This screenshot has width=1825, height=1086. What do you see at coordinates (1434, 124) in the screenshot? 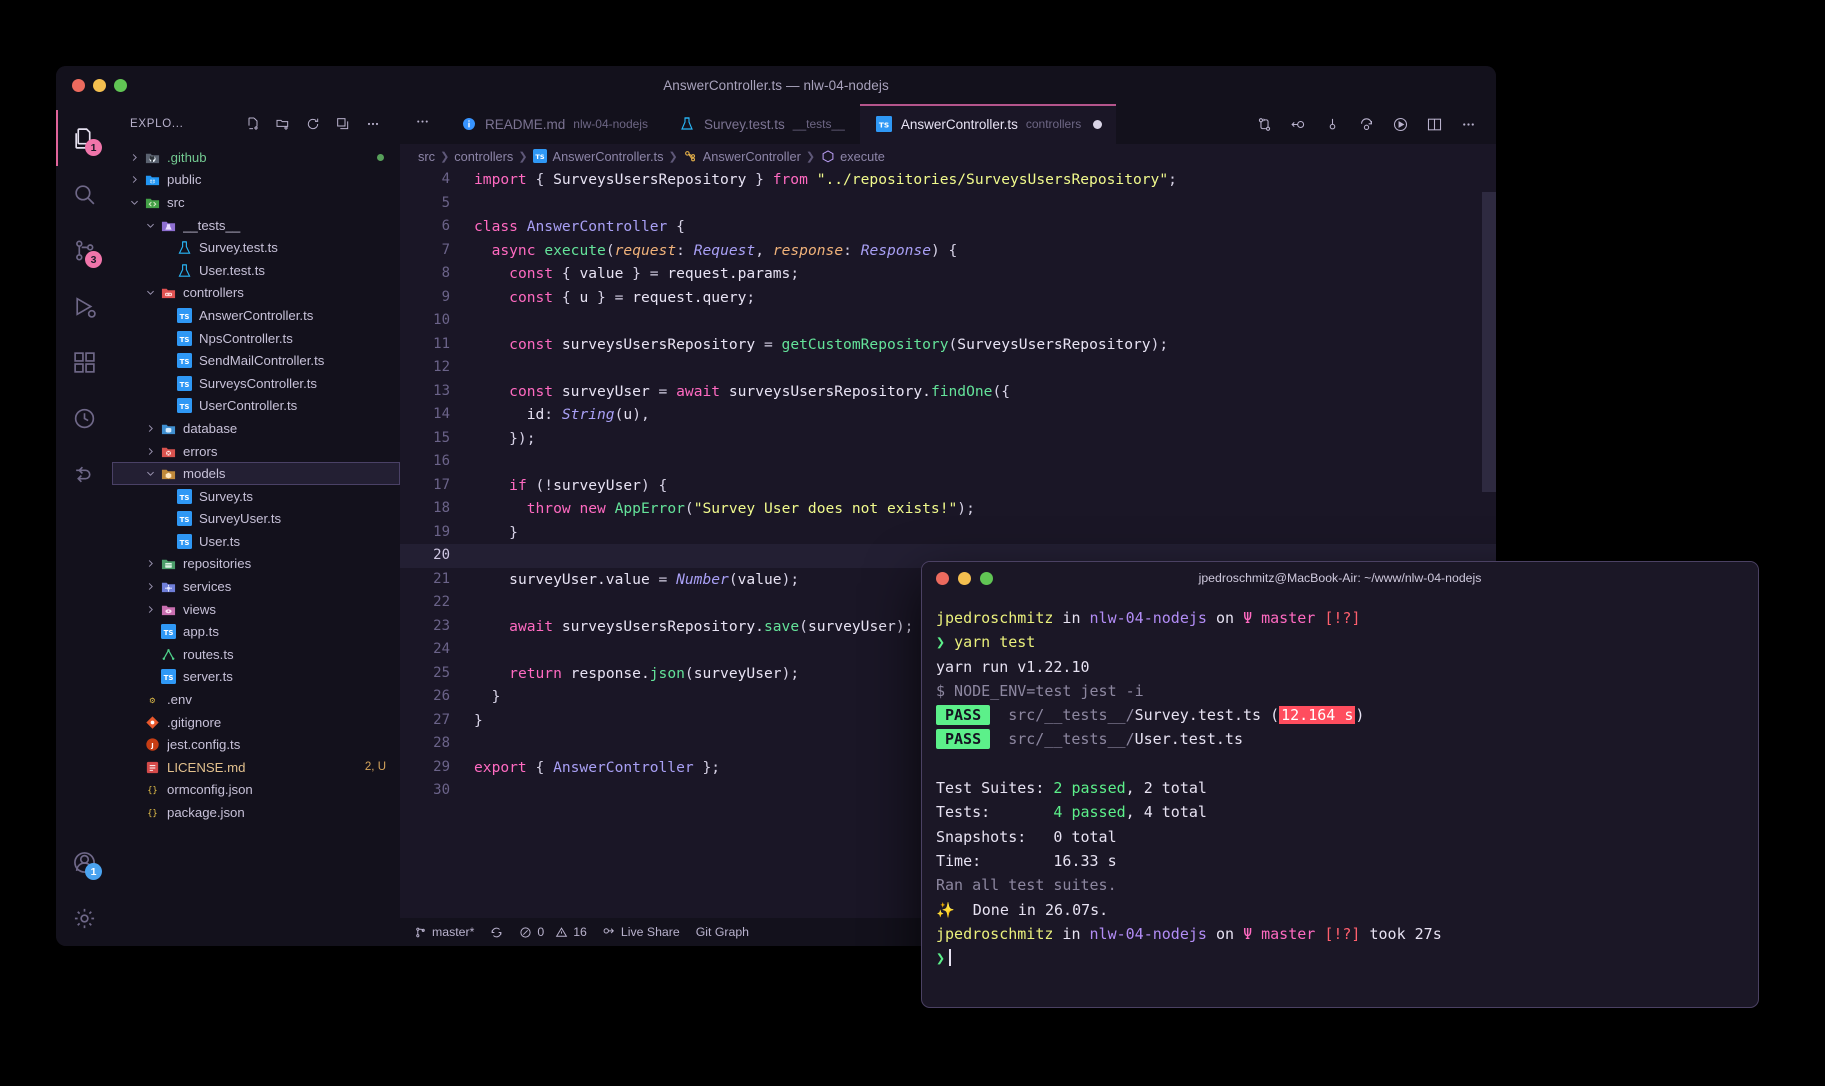
I see `split-editor-icon` at bounding box center [1434, 124].